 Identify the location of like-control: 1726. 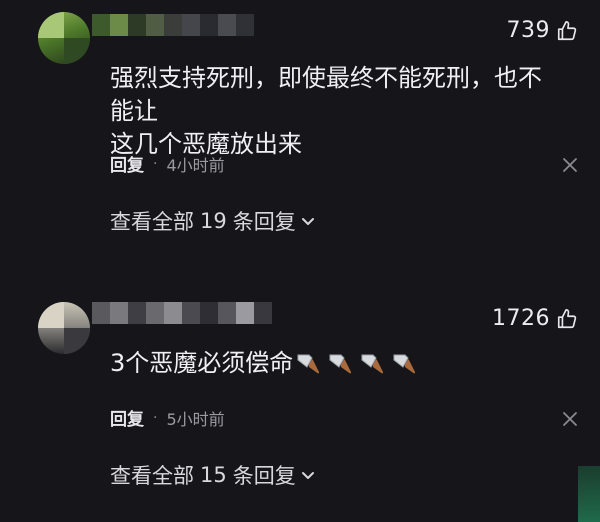
(535, 318).